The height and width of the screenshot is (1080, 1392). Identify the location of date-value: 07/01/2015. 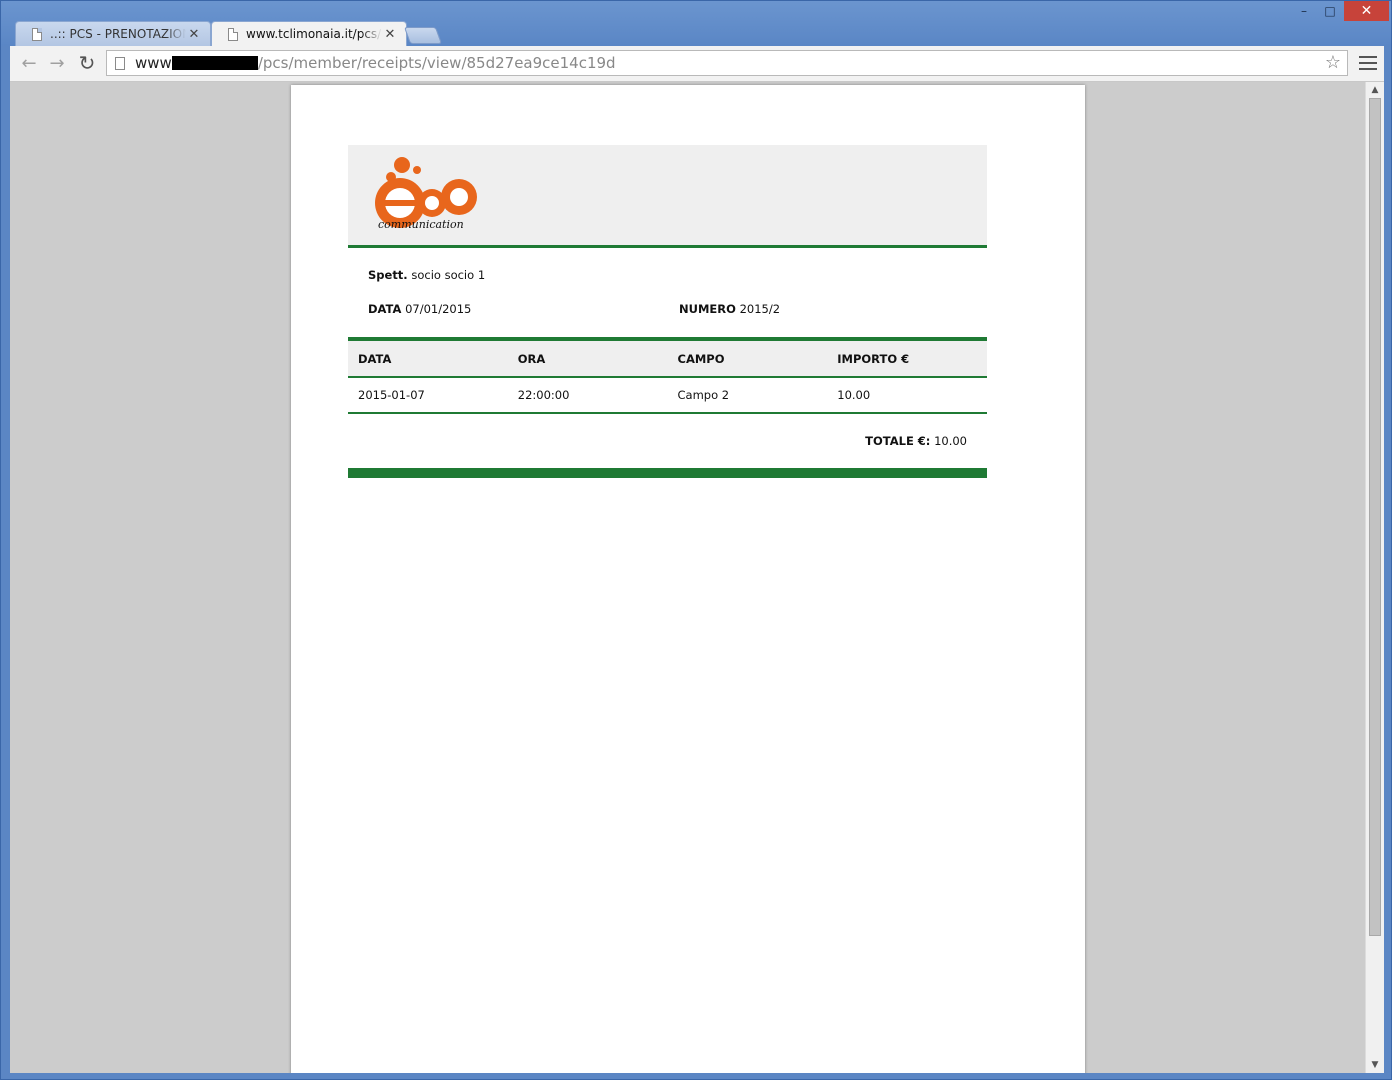
(438, 309).